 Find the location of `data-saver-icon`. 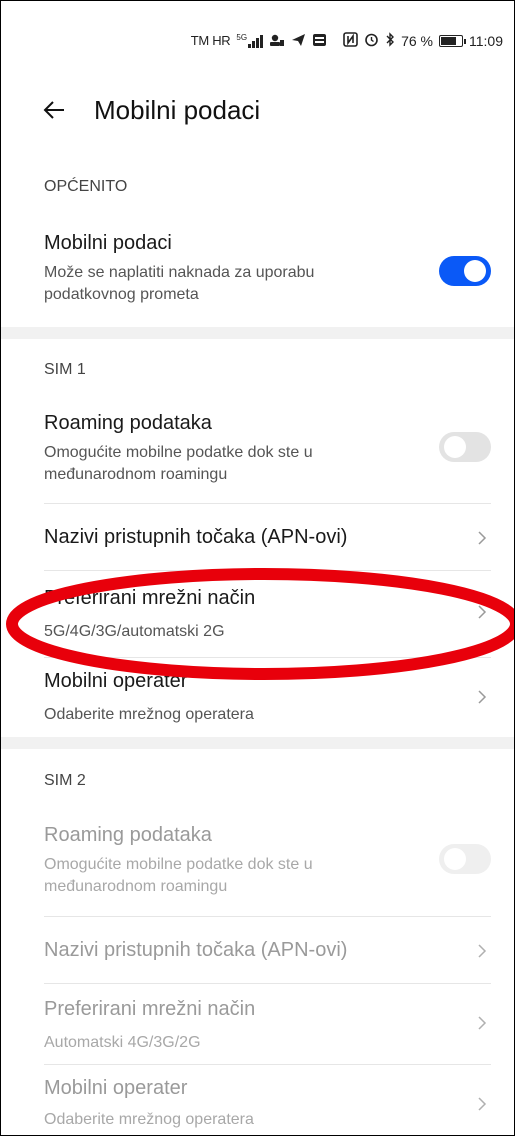

data-saver-icon is located at coordinates (277, 41).